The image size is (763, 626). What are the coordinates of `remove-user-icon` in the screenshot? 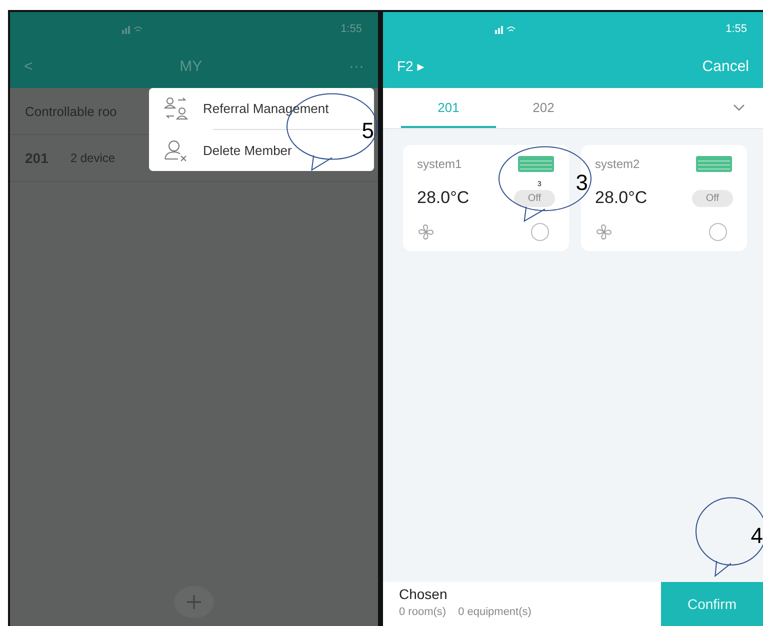 It's located at (176, 150).